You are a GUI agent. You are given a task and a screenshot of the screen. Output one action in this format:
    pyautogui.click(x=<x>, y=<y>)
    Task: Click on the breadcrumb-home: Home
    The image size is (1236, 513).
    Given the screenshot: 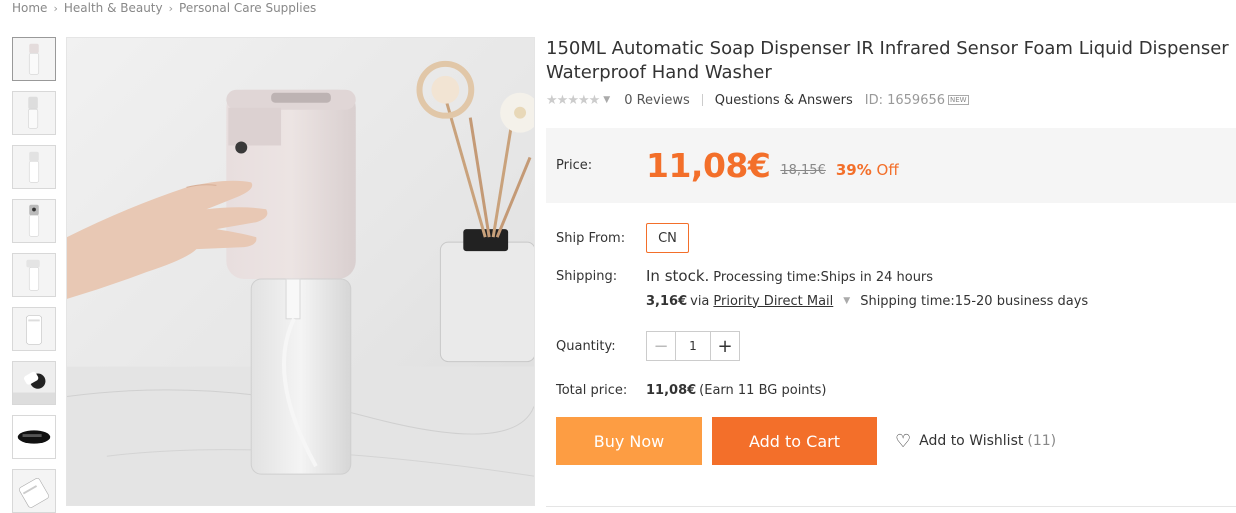 What is the action you would take?
    pyautogui.click(x=29, y=8)
    